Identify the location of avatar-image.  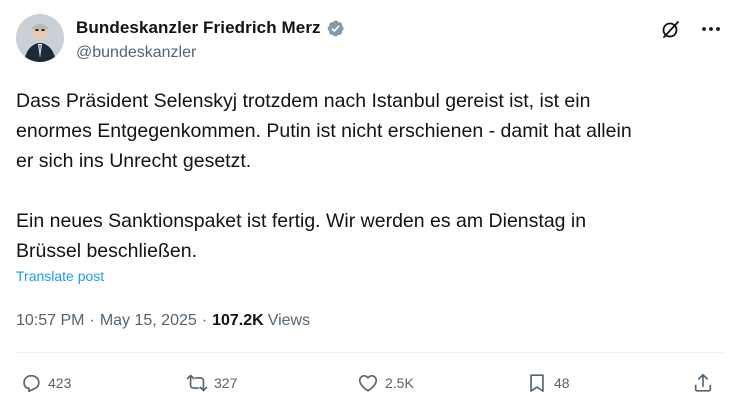
(40, 38).